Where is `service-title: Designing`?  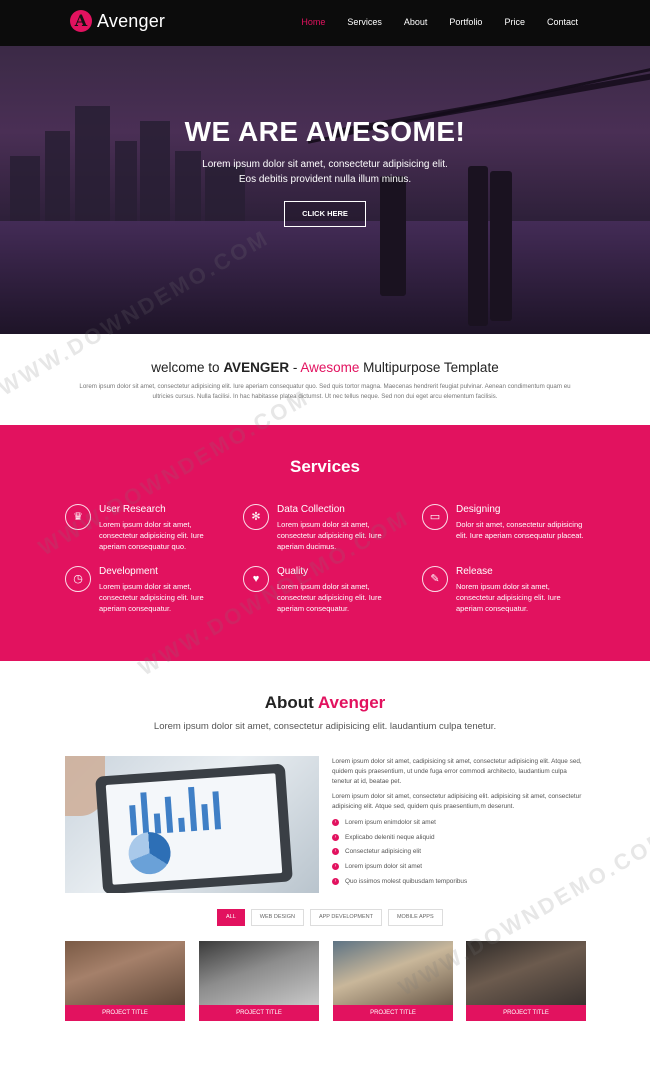
service-title: Designing is located at coordinates (478, 509).